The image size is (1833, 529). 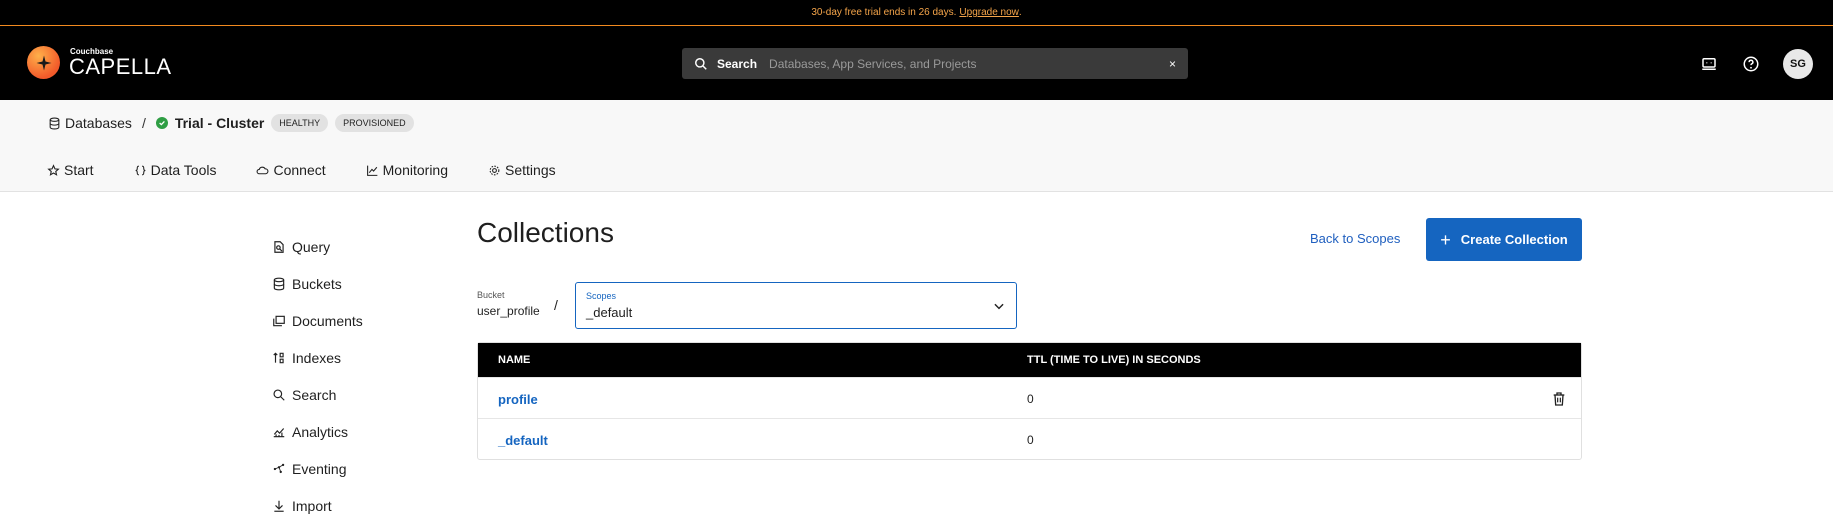 What do you see at coordinates (279, 432) in the screenshot?
I see `analytics-icon` at bounding box center [279, 432].